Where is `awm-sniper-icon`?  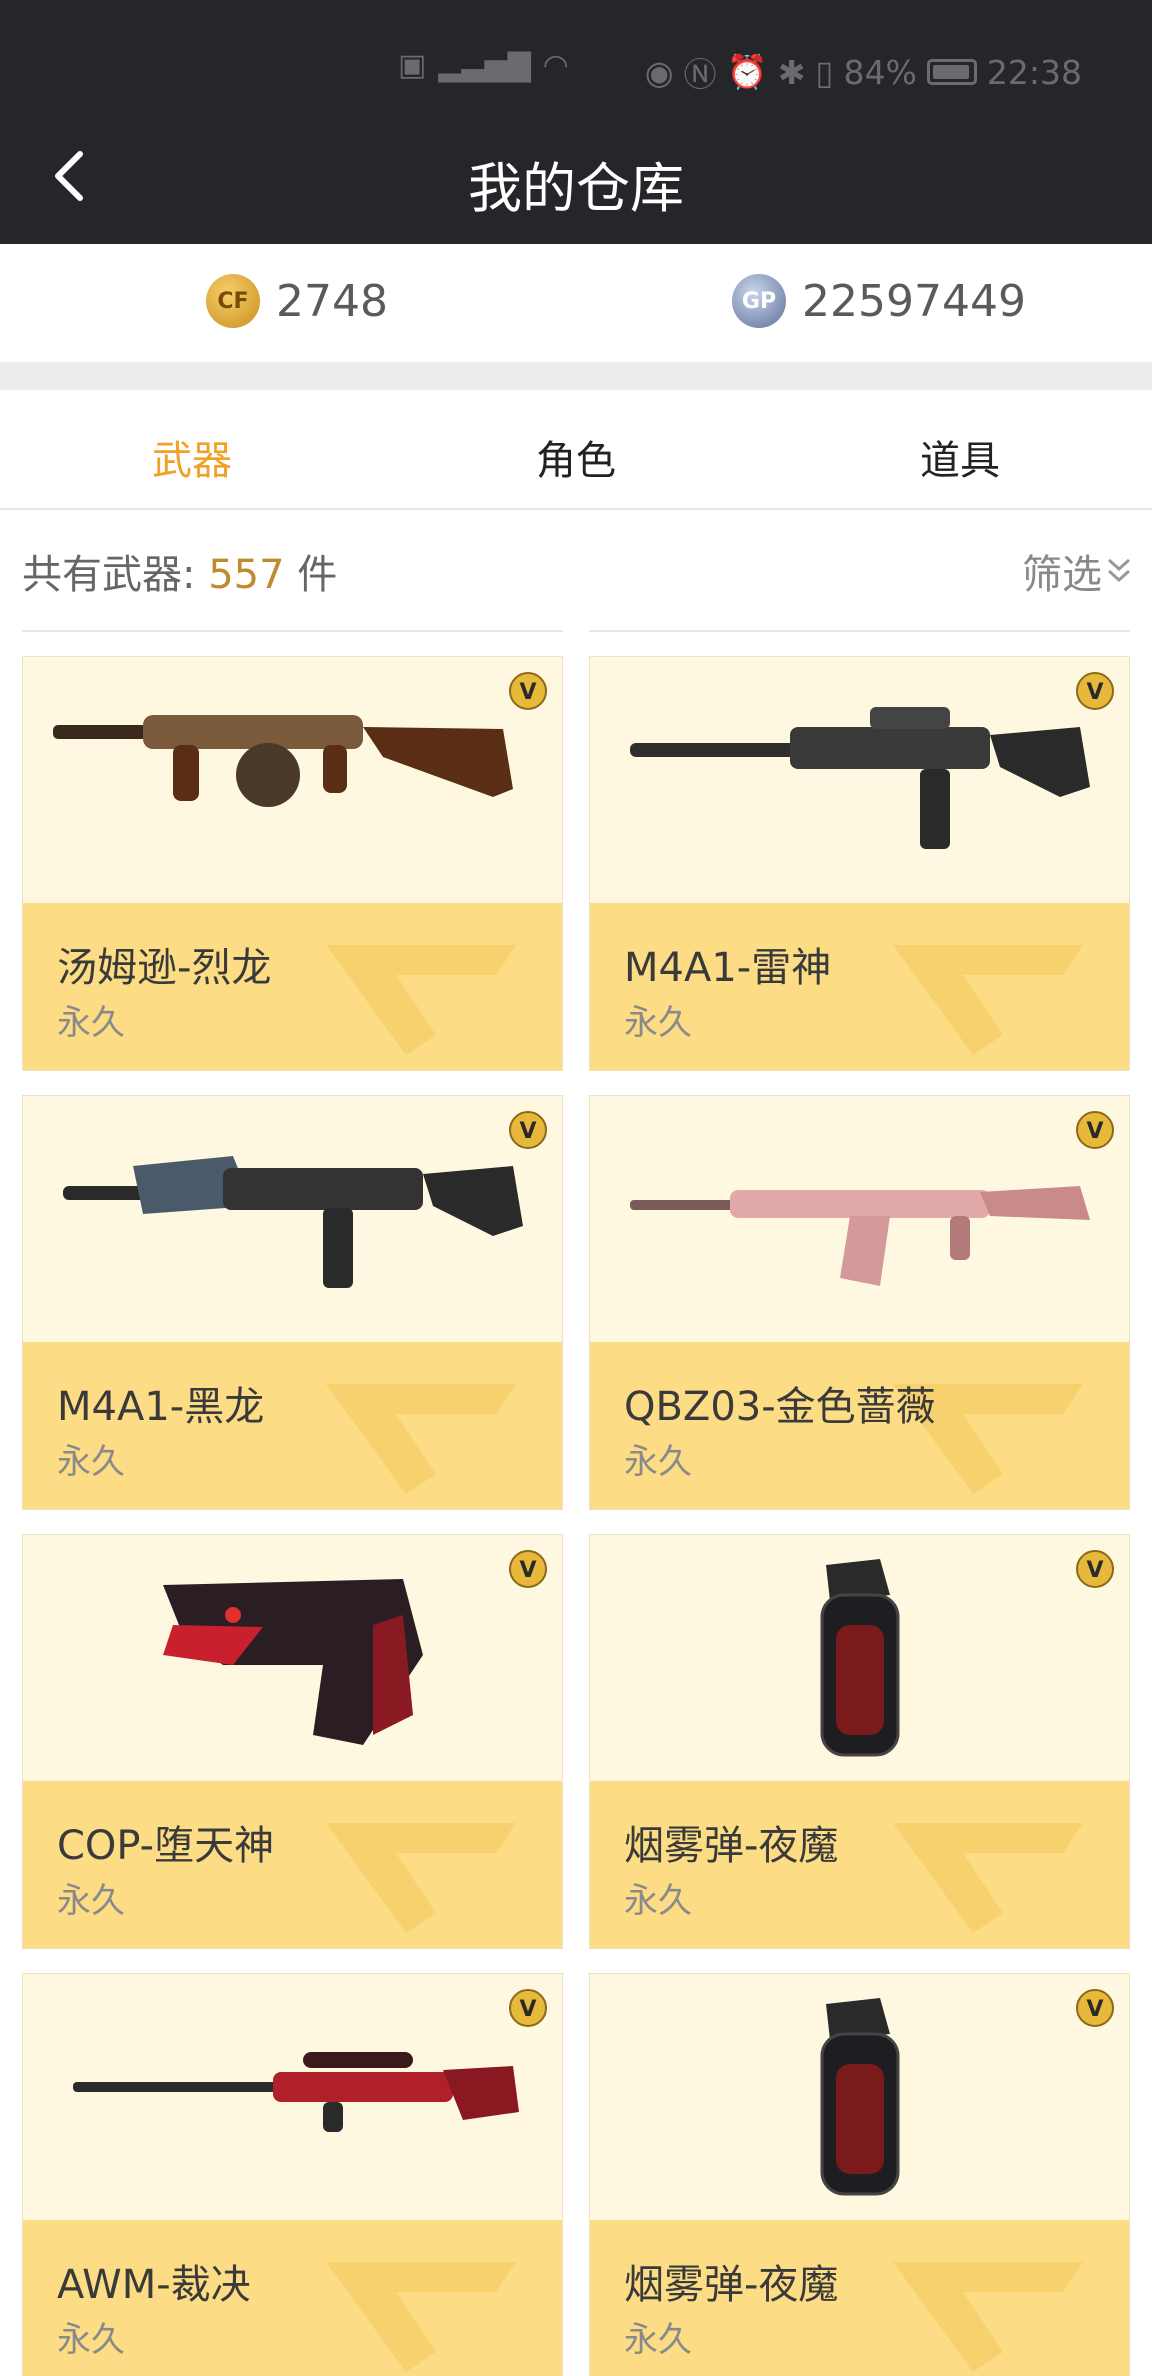 awm-sniper-icon is located at coordinates (296, 2092).